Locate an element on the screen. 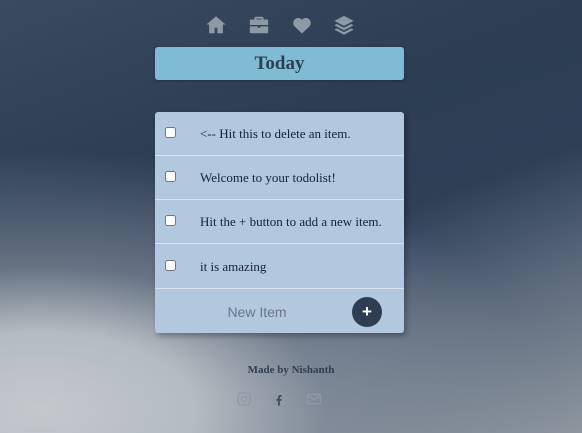  new-item-form: + is located at coordinates (279, 311).